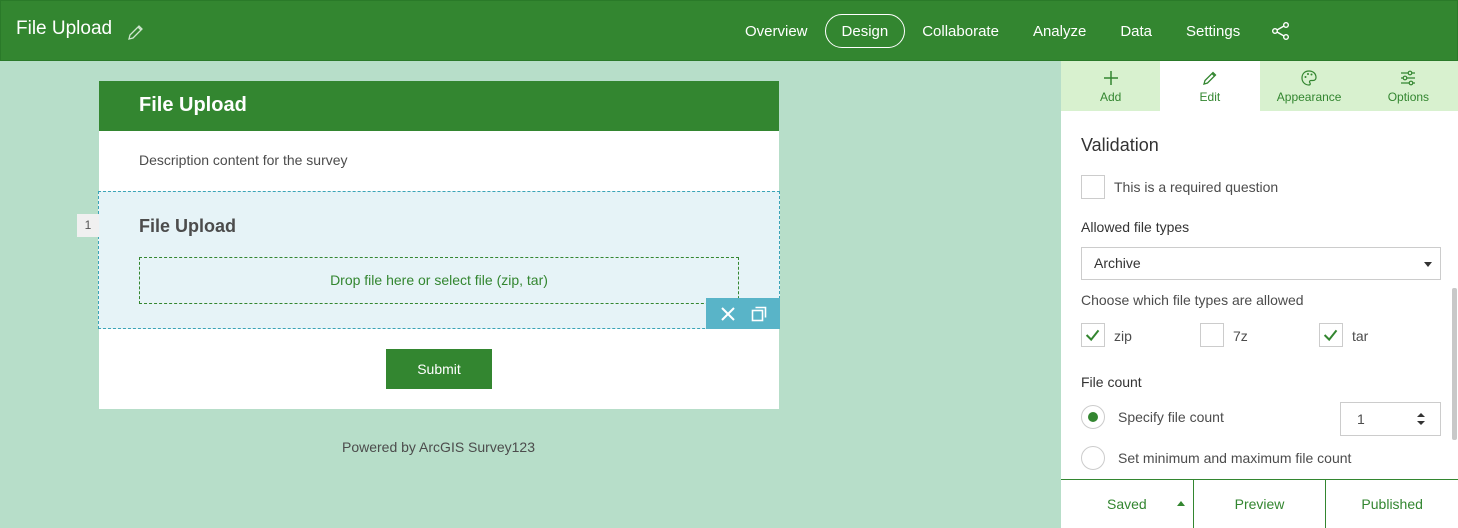 This screenshot has width=1458, height=528. Describe the element at coordinates (1392, 504) in the screenshot. I see `published-button: Published` at that location.